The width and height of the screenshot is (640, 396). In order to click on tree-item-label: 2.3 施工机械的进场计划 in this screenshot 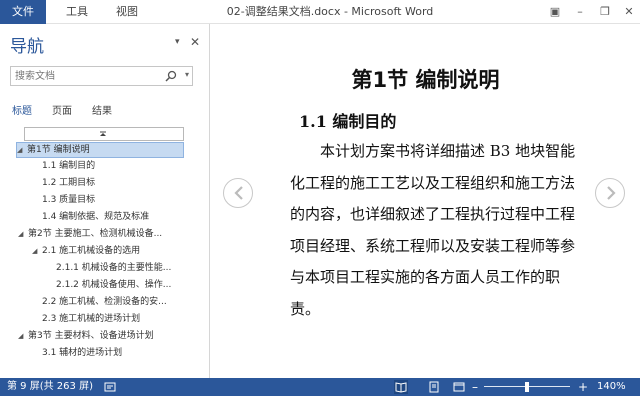, I will do `click(91, 319)`.